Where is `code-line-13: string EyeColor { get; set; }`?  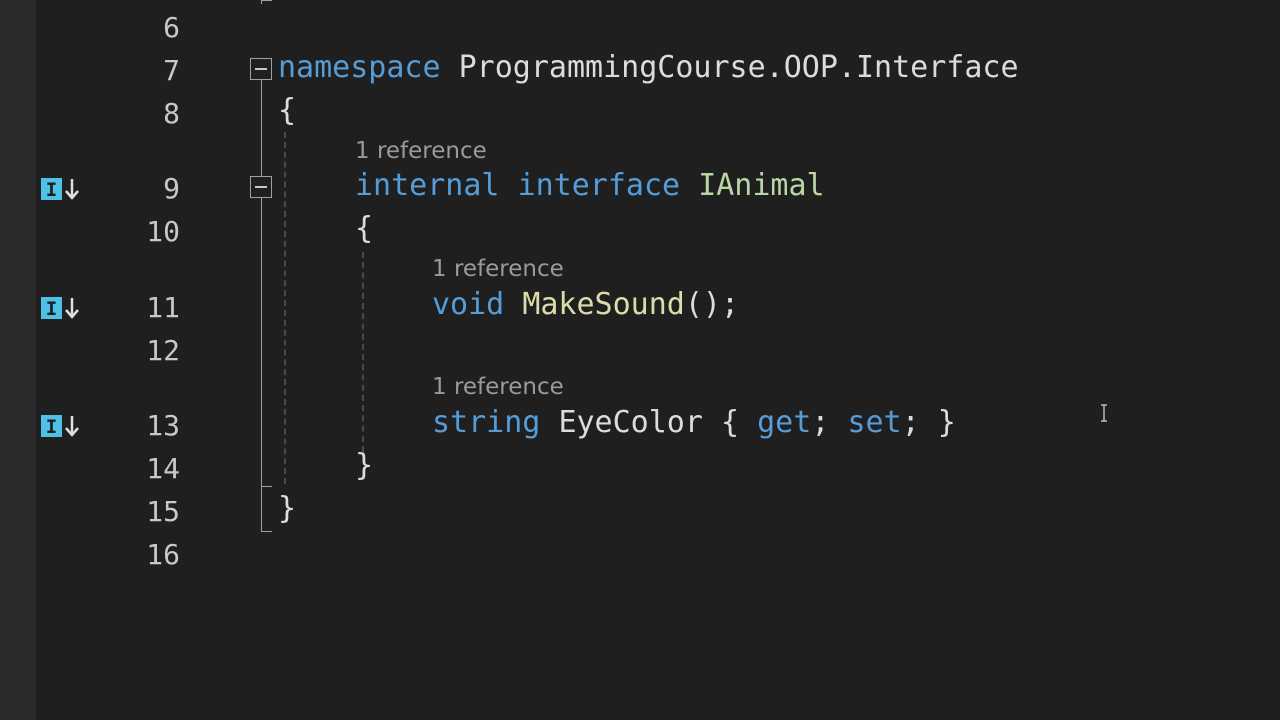
code-line-13: string EyeColor { get; set; } is located at coordinates (694, 423).